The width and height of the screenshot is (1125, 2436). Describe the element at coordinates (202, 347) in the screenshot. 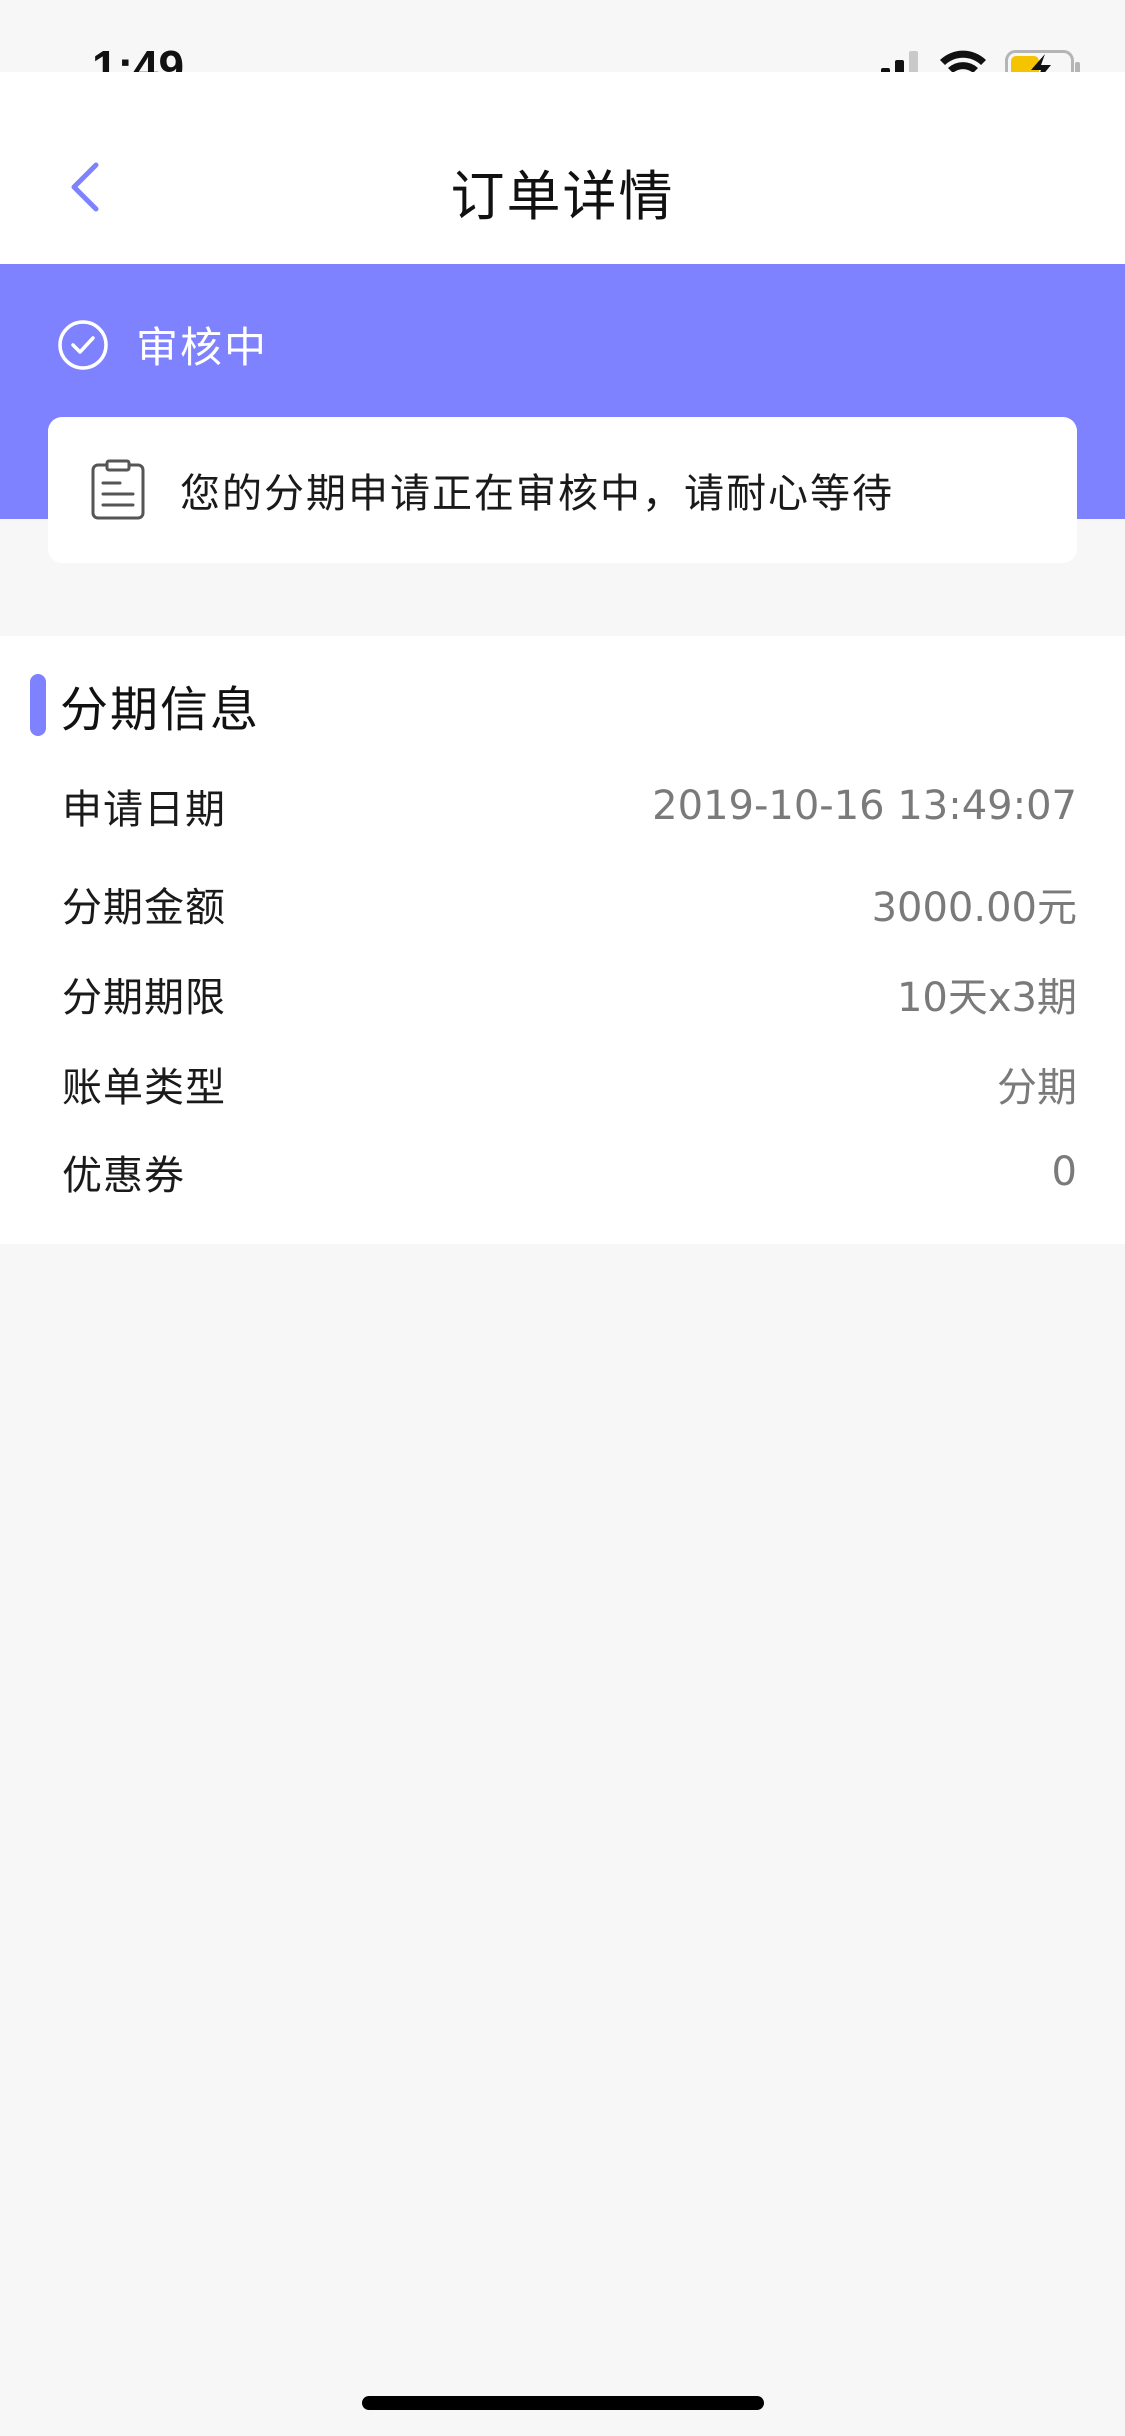

I see `status-text: 审核中` at that location.